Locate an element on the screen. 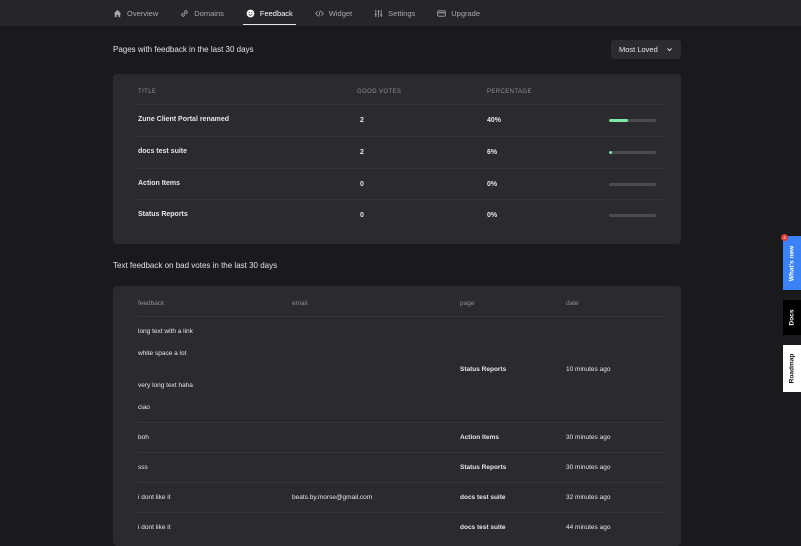 The height and width of the screenshot is (546, 801). whats-new-label: What's new is located at coordinates (792, 263).